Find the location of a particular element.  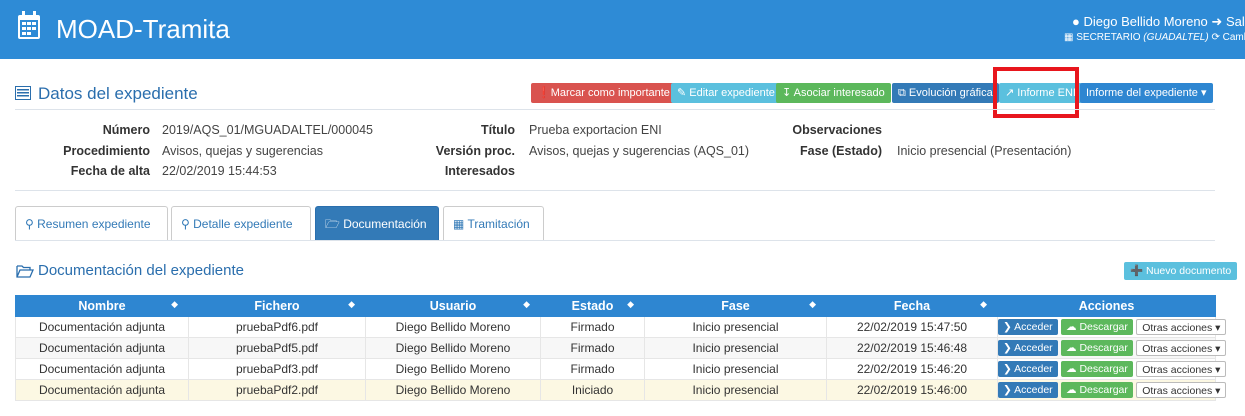

cell-fichero: pruebaPdf5.pdf is located at coordinates (277, 348).